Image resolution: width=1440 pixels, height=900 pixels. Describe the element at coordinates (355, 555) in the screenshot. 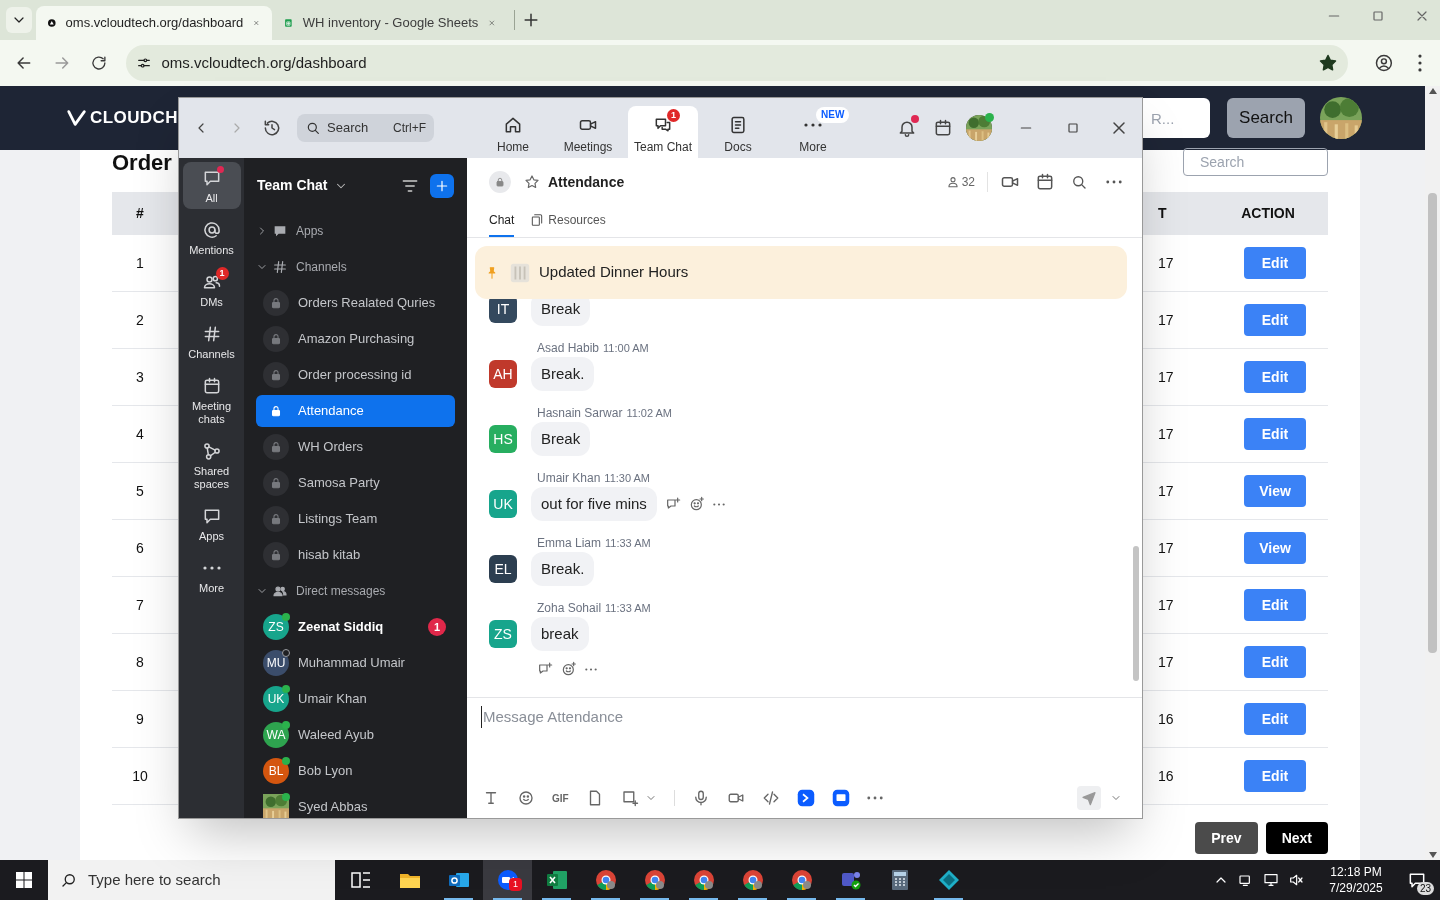

I see `channel-item: hisab kitab` at that location.